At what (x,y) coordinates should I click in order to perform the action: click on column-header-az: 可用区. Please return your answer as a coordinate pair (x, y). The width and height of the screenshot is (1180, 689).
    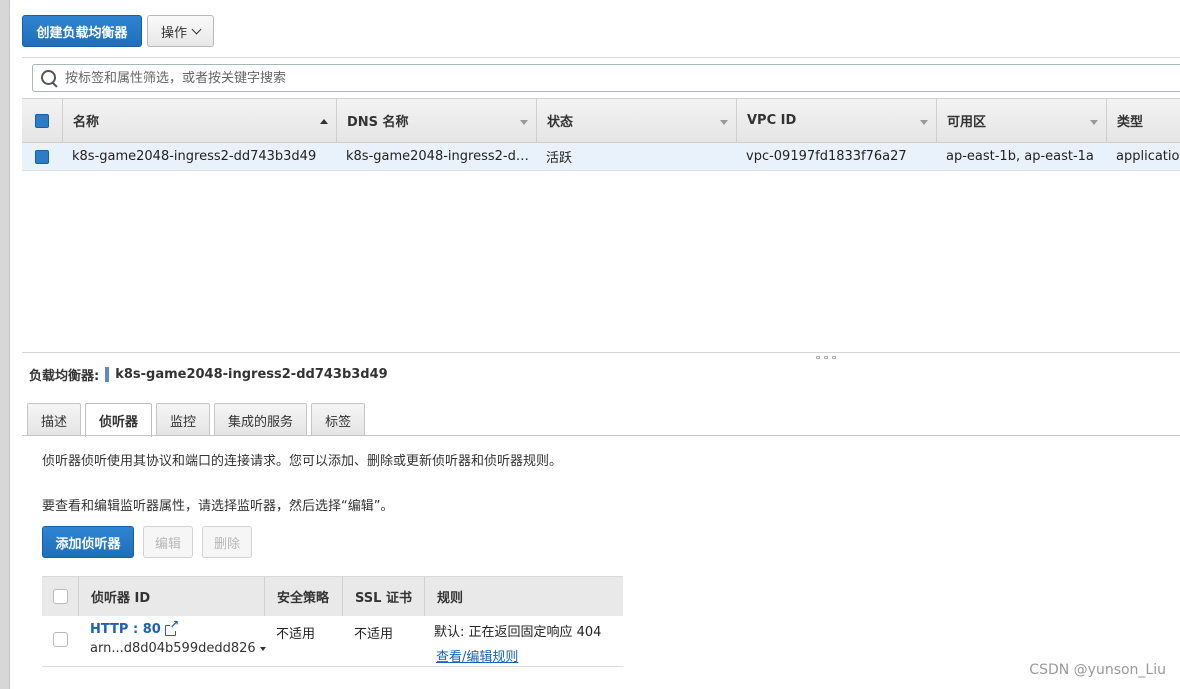
    Looking at the image, I should click on (1021, 120).